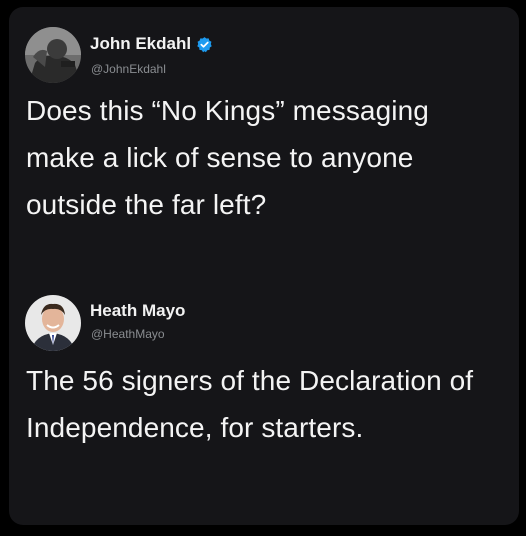 This screenshot has height=536, width=526. What do you see at coordinates (128, 334) in the screenshot?
I see `handle: @HeathMayo` at bounding box center [128, 334].